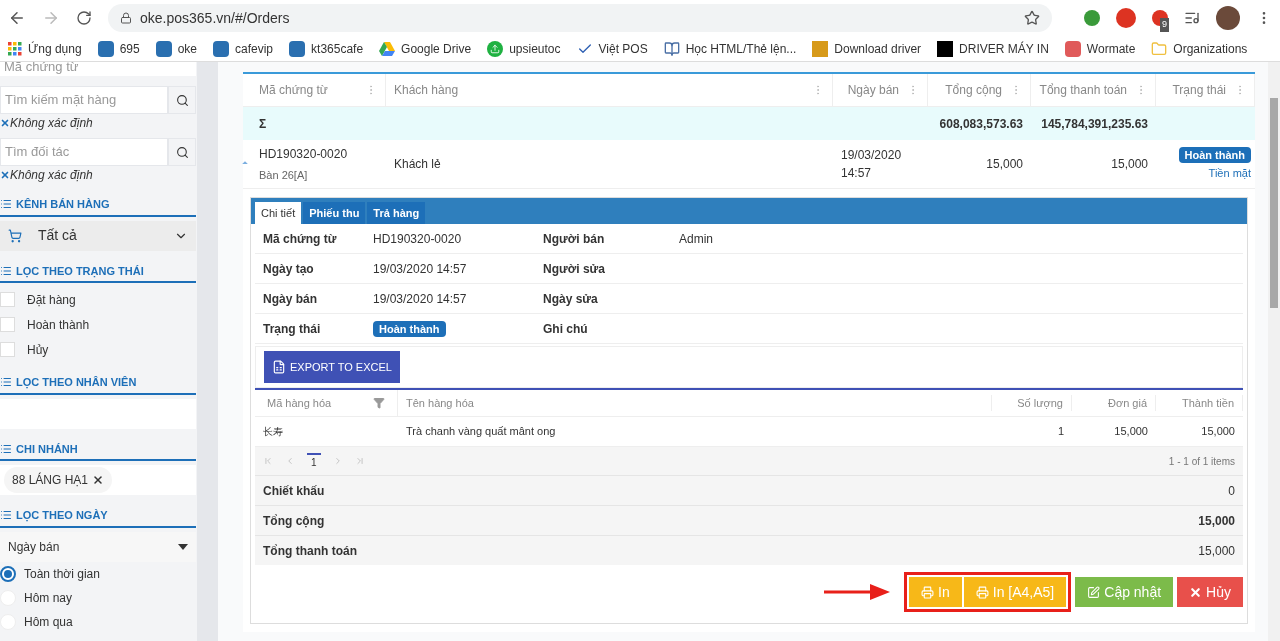  I want to click on order-code: HD190320-0020, so click(318, 153).